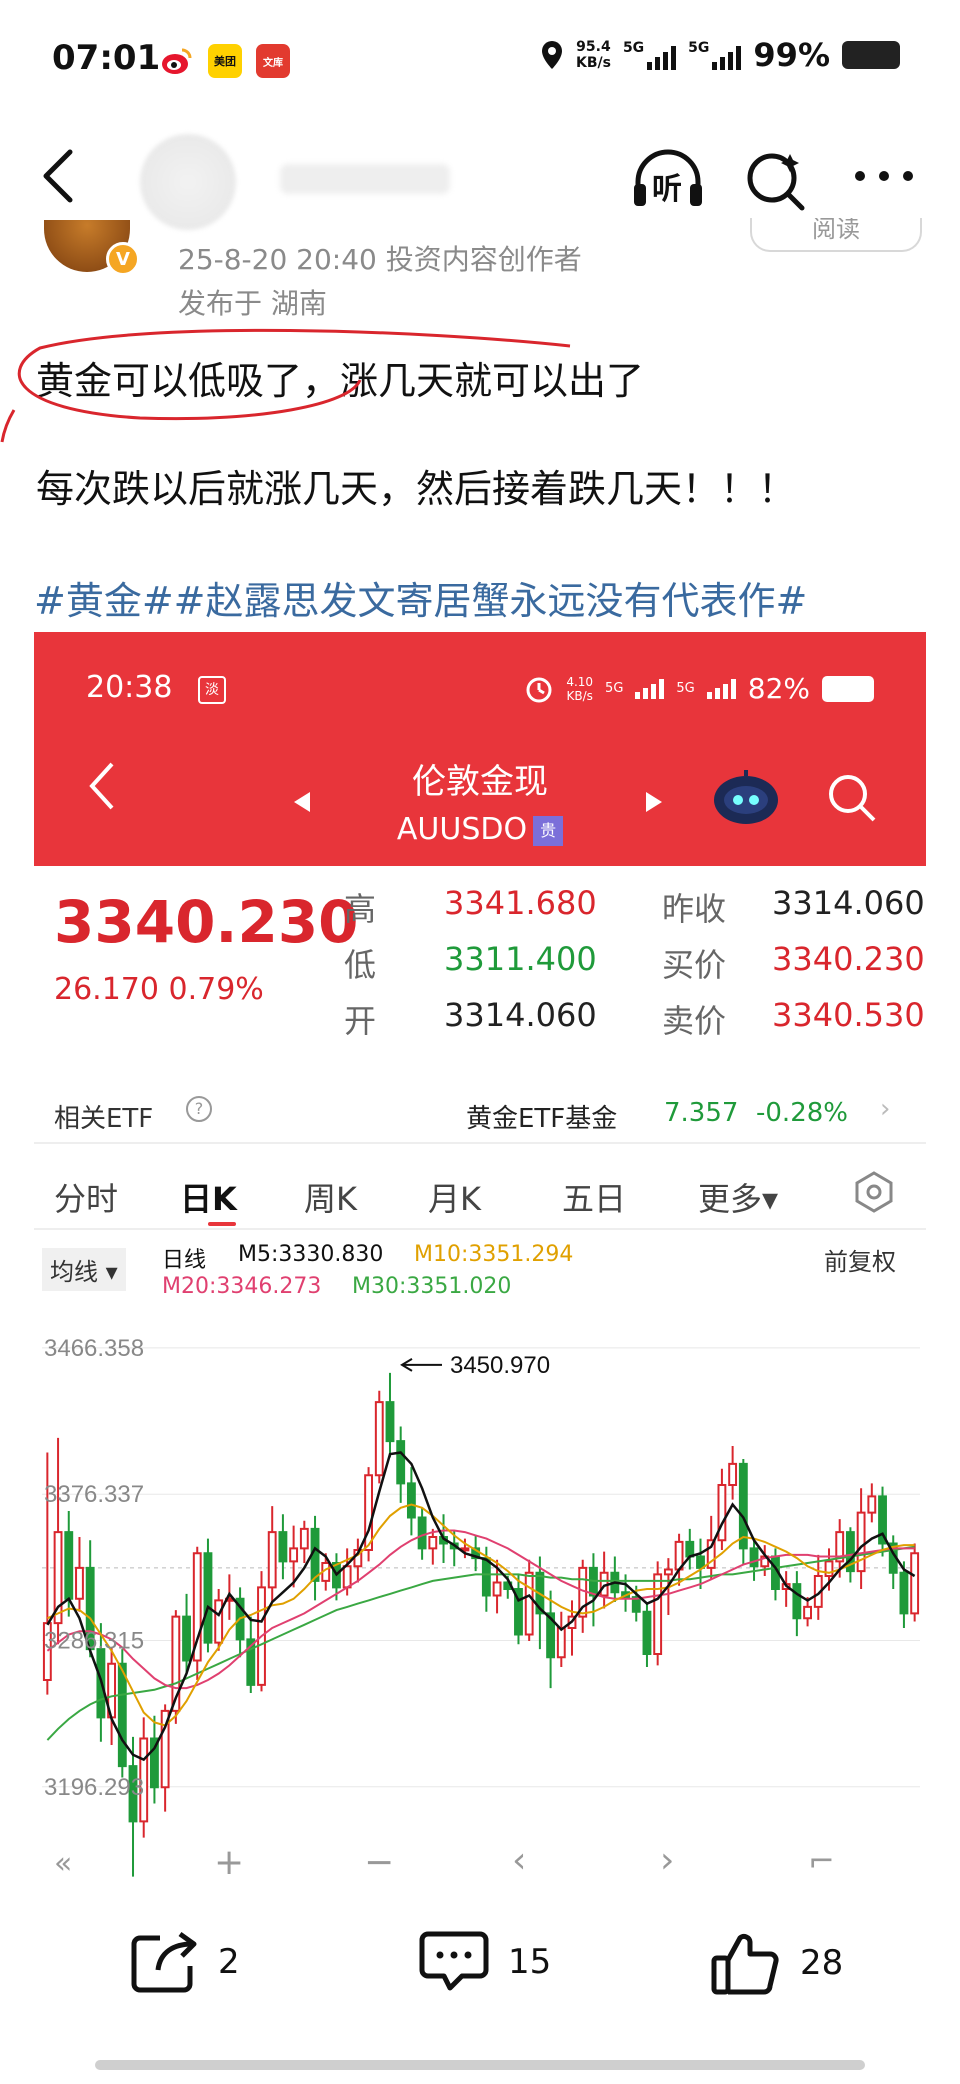 Image resolution: width=960 pixels, height=2084 pixels. What do you see at coordinates (416, 489) in the screenshot?
I see `post-line-2: 每次跌以后就涨几天，然后接着跌几天！！！` at bounding box center [416, 489].